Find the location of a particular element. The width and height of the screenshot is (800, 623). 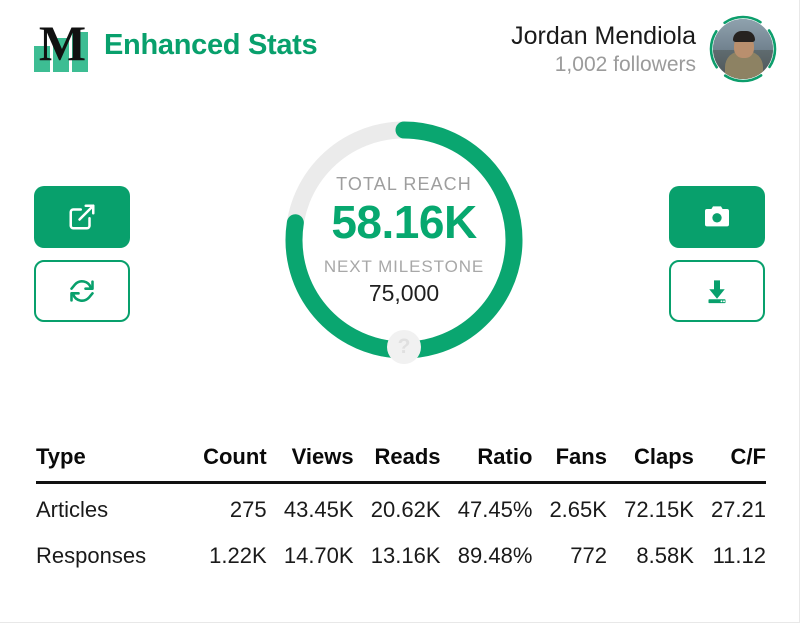

cell-reads: 13.16K is located at coordinates (405, 555).